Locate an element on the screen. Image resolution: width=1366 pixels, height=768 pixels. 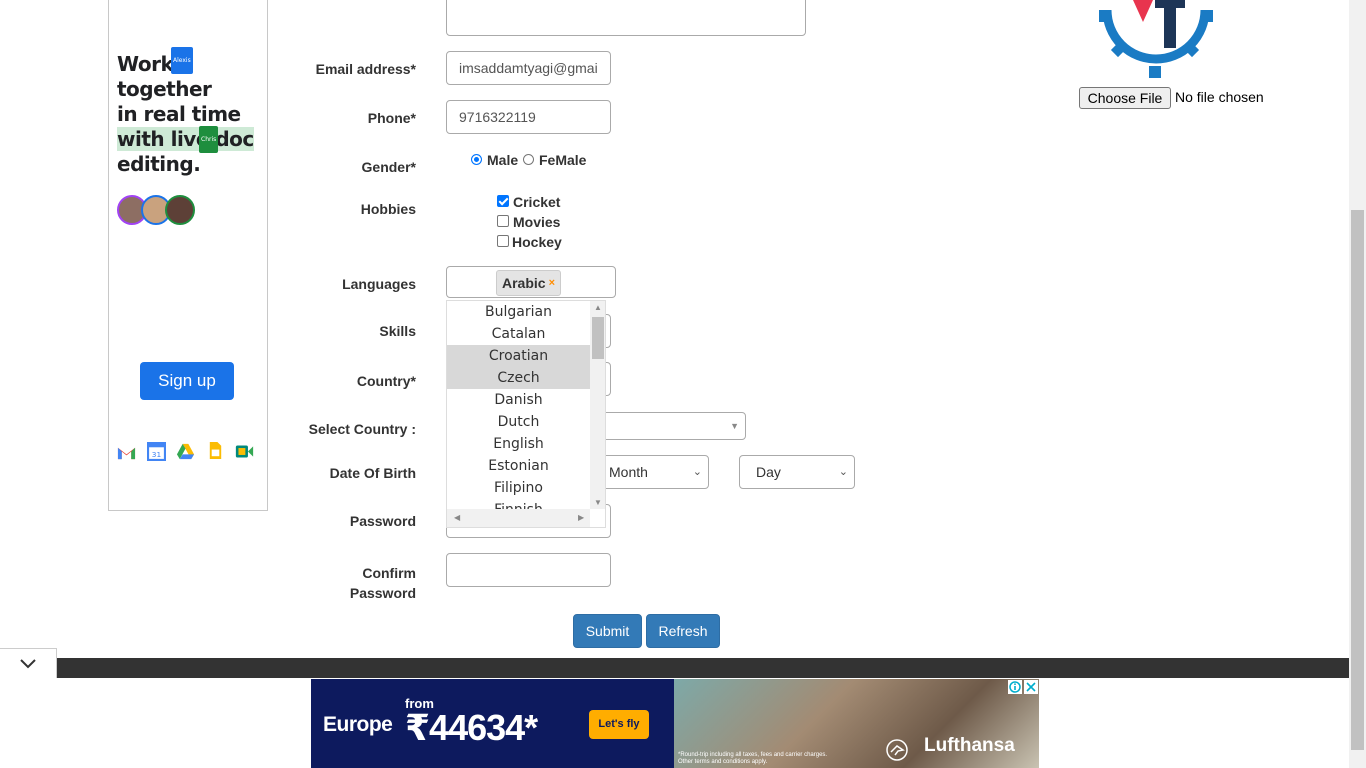
drive-icon is located at coordinates (185, 451).